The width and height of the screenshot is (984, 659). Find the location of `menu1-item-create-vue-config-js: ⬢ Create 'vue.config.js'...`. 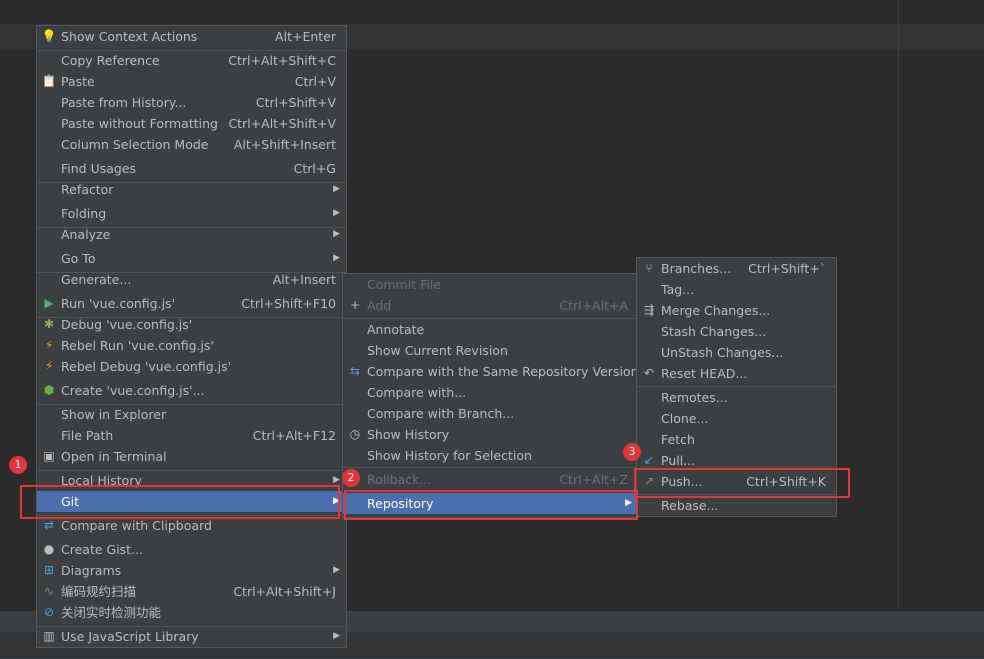

menu1-item-create-vue-config-js: ⬢ Create 'vue.config.js'... is located at coordinates (191, 390).